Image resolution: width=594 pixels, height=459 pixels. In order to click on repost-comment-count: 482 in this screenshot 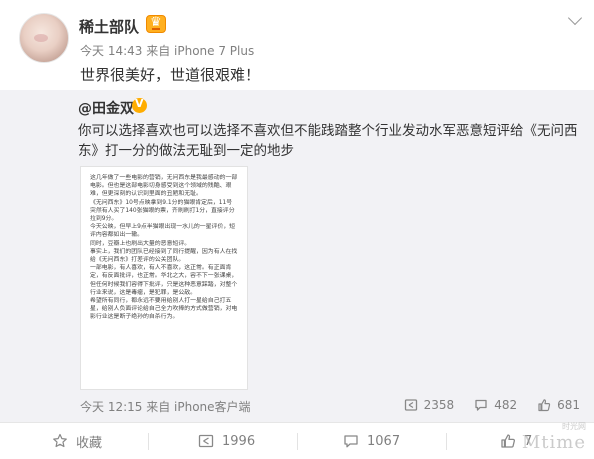, I will do `click(506, 405)`.